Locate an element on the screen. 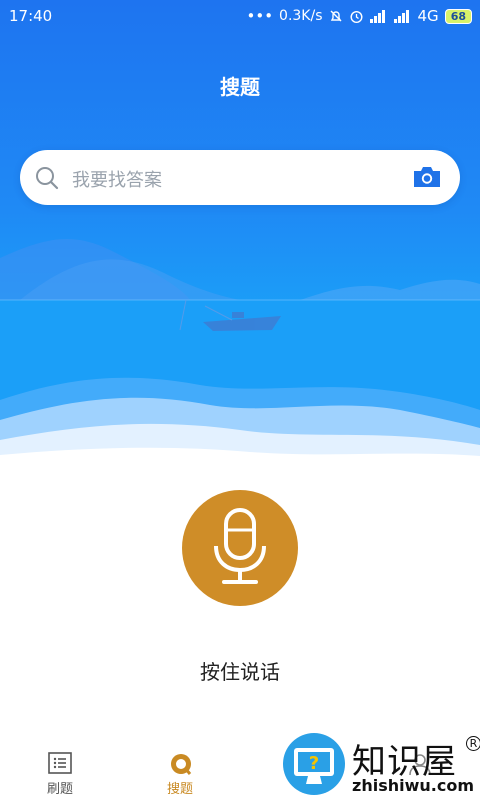 The width and height of the screenshot is (480, 800). hold-to-talk-label: 按住说话 is located at coordinates (240, 672).